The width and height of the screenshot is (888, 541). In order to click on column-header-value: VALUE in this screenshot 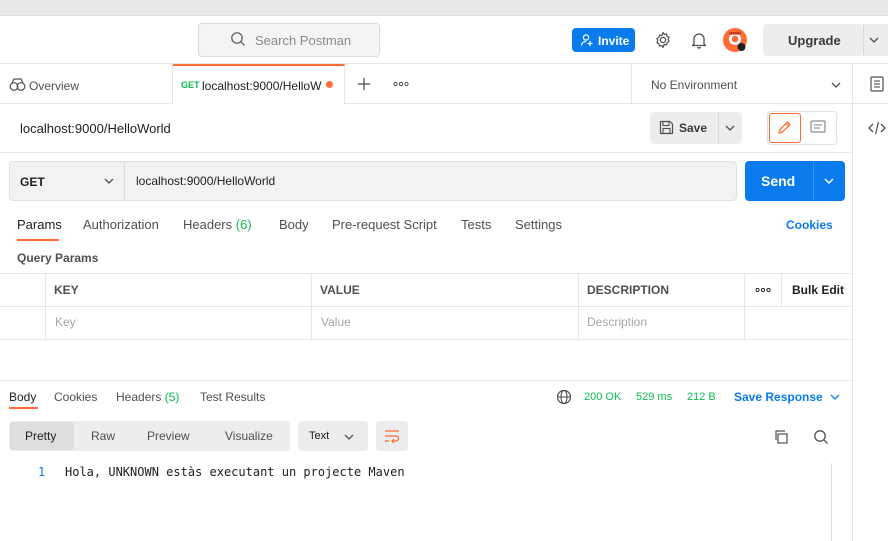, I will do `click(340, 290)`.